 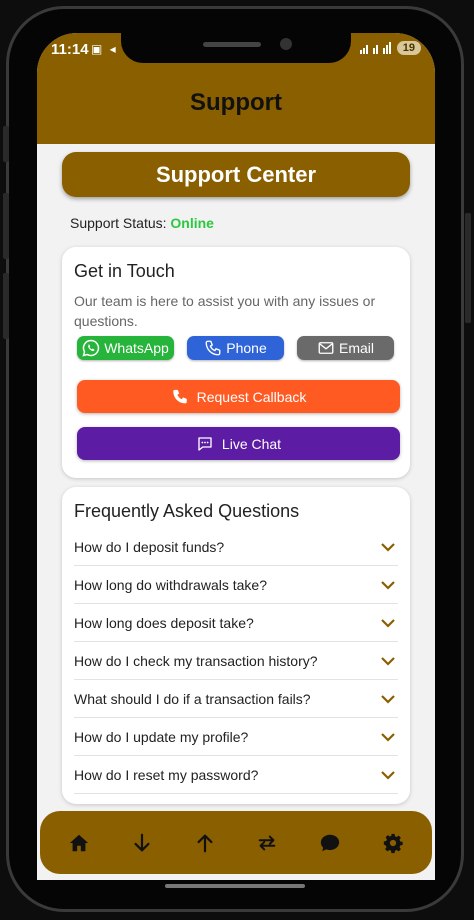 I want to click on faq-item: How do I update my profile?, so click(x=236, y=737).